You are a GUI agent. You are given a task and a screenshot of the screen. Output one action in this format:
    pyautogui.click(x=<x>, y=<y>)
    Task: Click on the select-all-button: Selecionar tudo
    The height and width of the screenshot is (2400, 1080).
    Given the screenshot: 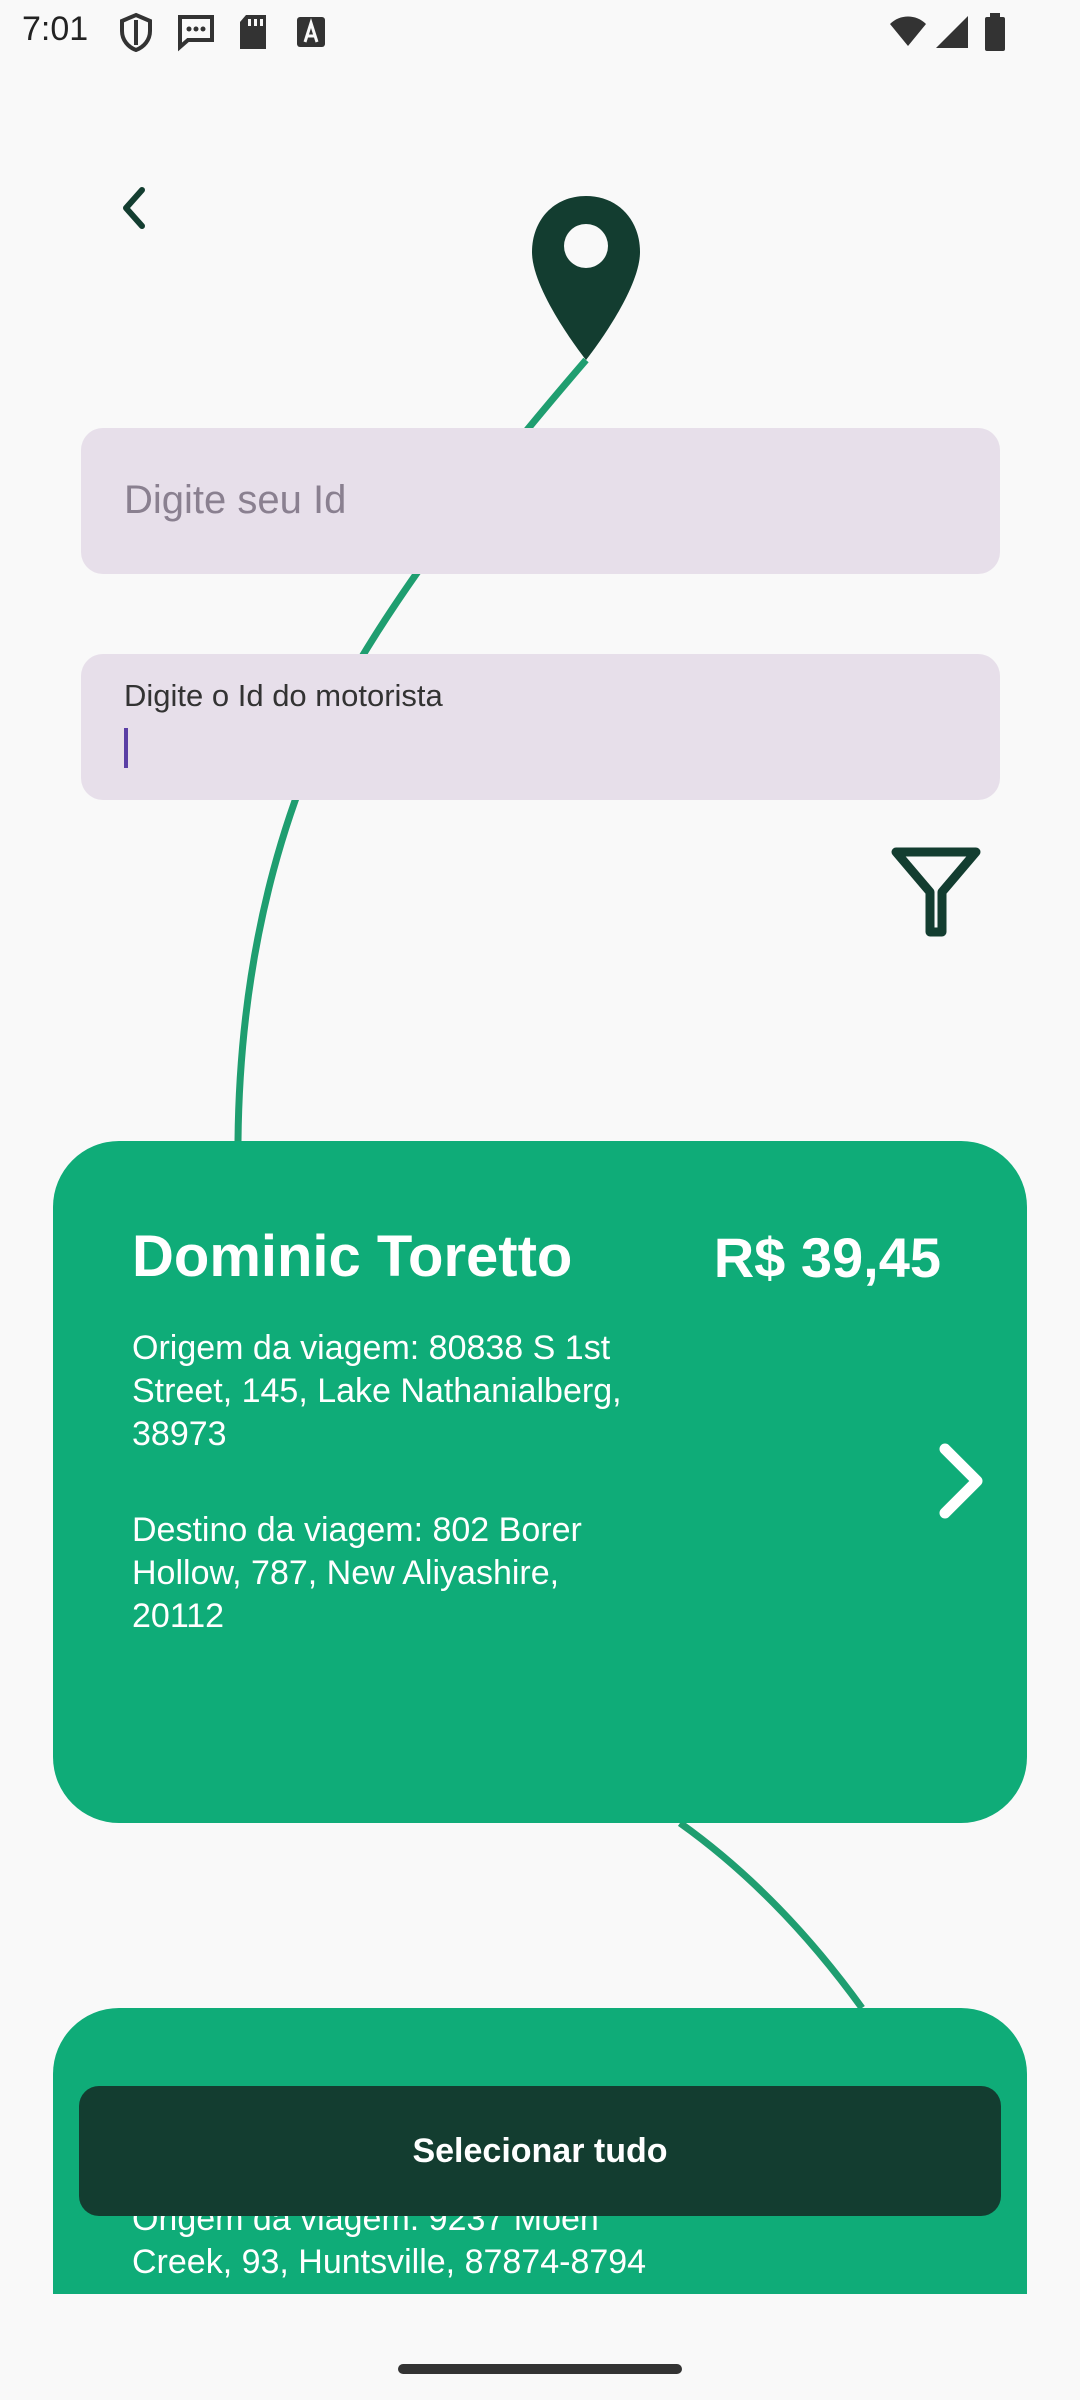 What is the action you would take?
    pyautogui.click(x=540, y=2151)
    